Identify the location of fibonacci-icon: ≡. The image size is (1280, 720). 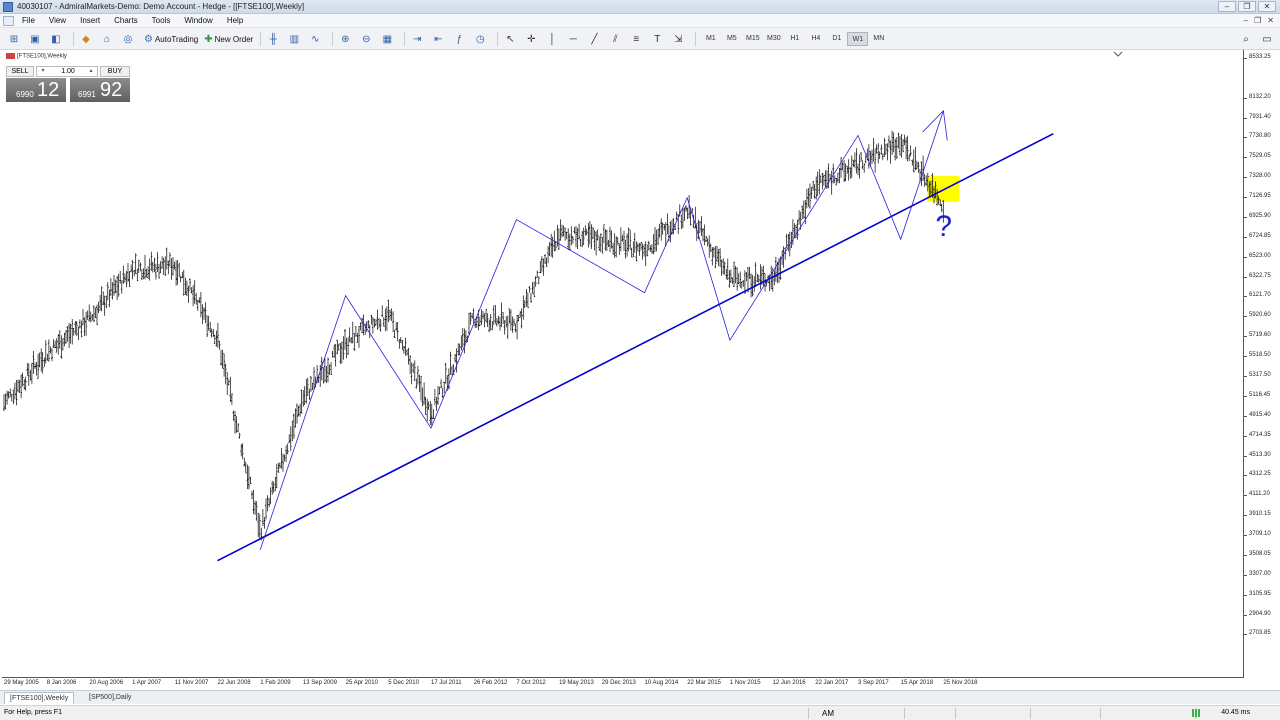
(636, 39).